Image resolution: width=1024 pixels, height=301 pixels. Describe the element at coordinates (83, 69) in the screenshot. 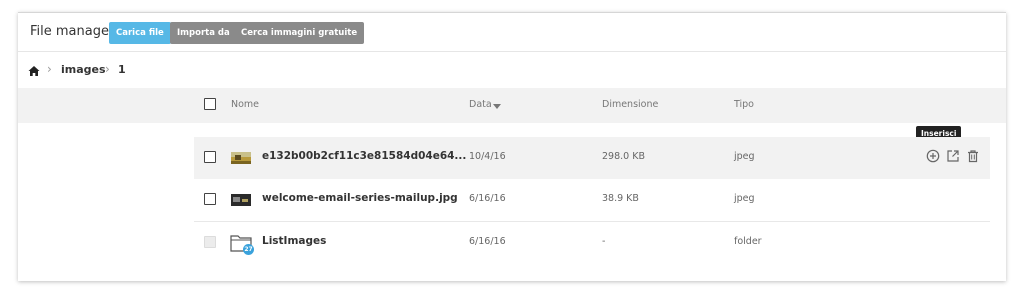

I see `breadcrumb-item-images: images` at that location.